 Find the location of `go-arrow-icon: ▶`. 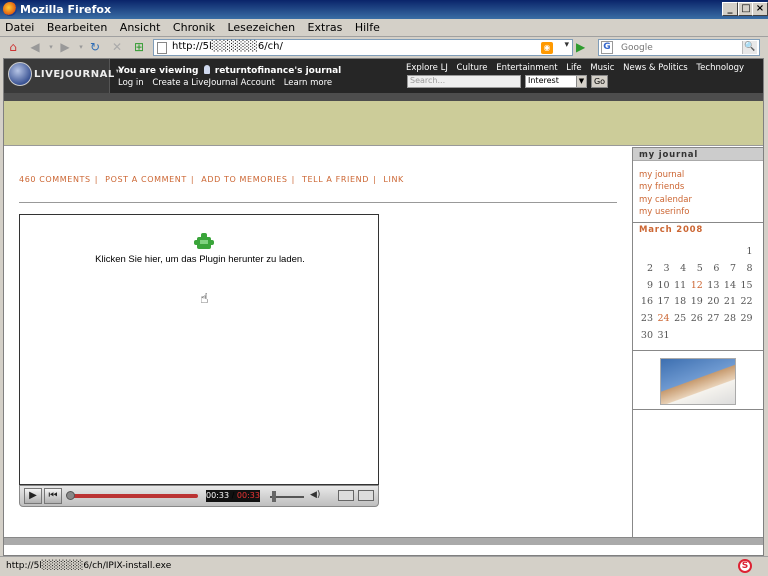

go-arrow-icon: ▶ is located at coordinates (583, 47).